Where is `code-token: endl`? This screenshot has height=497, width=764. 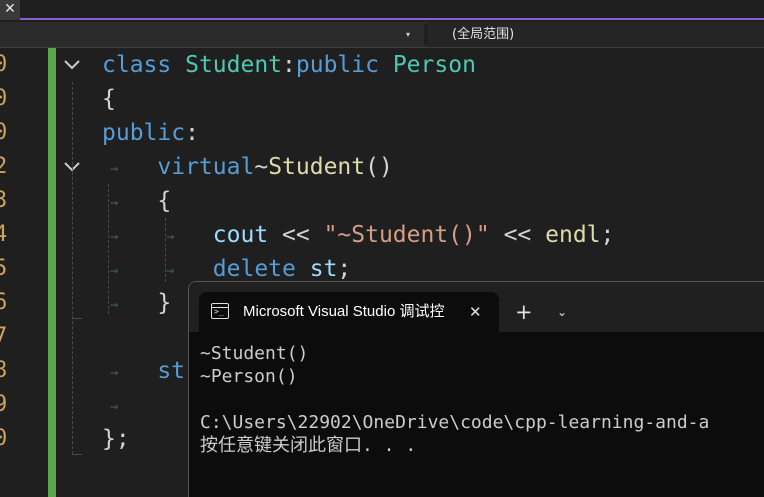
code-token: endl is located at coordinates (573, 235).